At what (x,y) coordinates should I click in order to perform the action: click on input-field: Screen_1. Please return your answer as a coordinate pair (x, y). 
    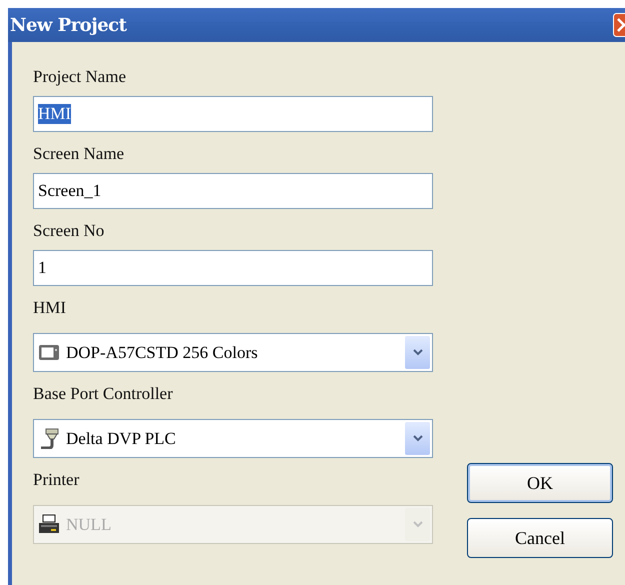
    Looking at the image, I should click on (233, 191).